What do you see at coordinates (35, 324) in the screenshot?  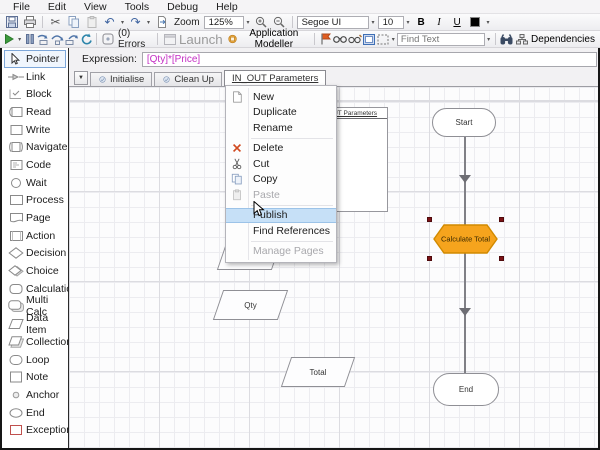 I see `tool-data-item: Data Item` at bounding box center [35, 324].